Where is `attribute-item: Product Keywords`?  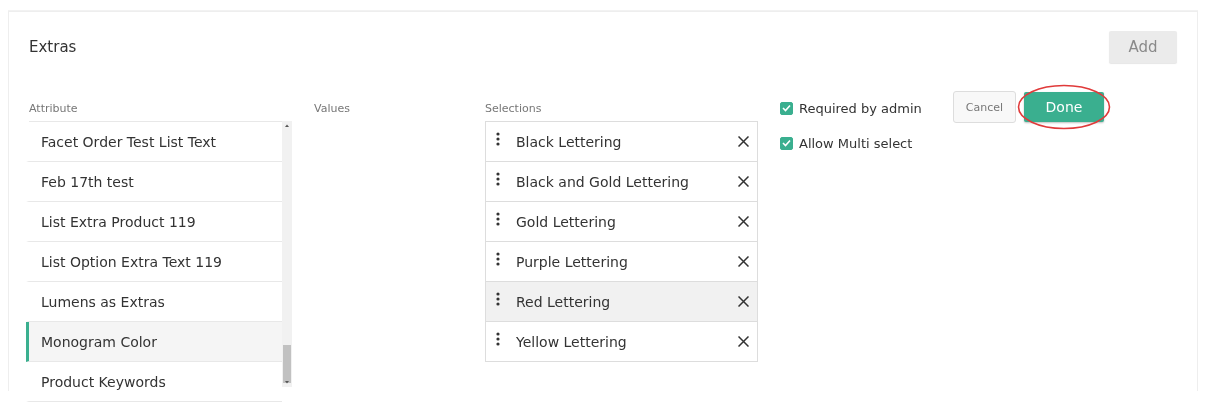
attribute-item: Product Keywords is located at coordinates (154, 382).